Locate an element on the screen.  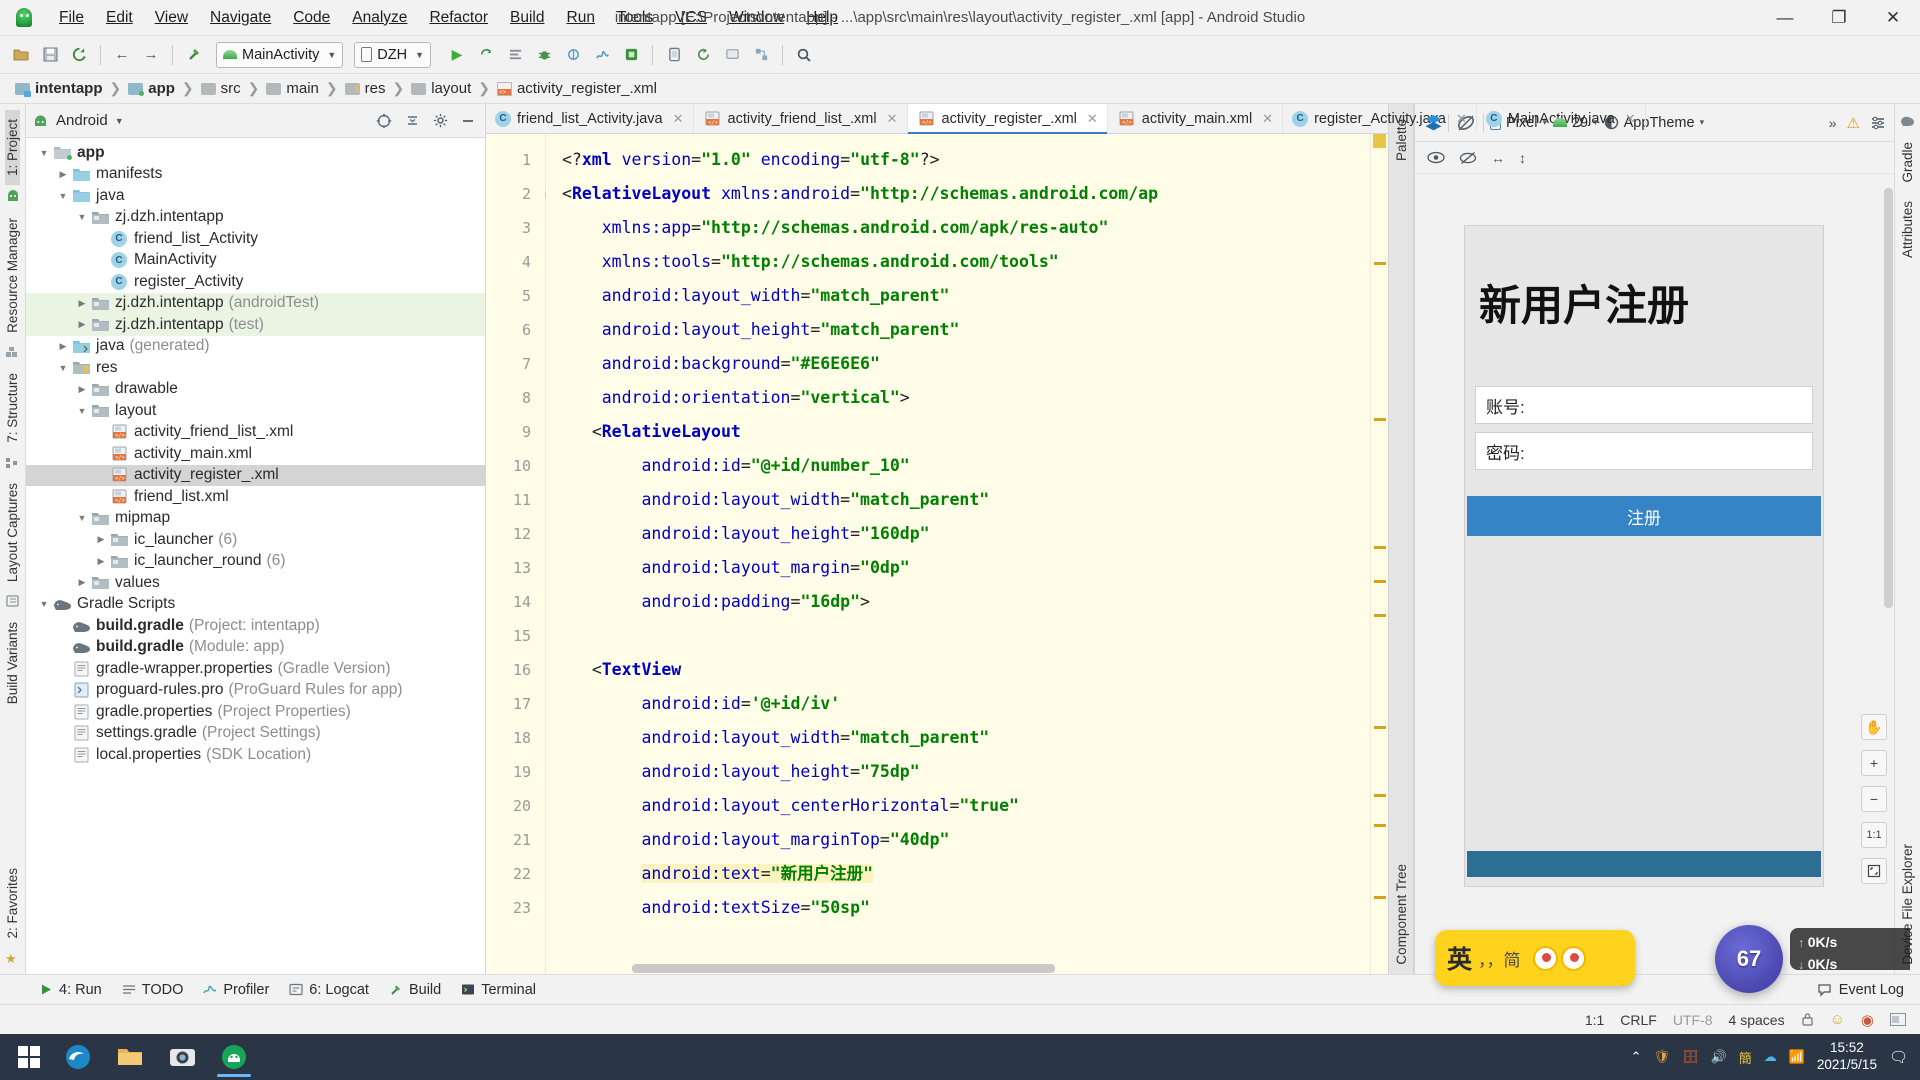
tree-row: </> activity_friend_list_.xml is located at coordinates (255, 433).